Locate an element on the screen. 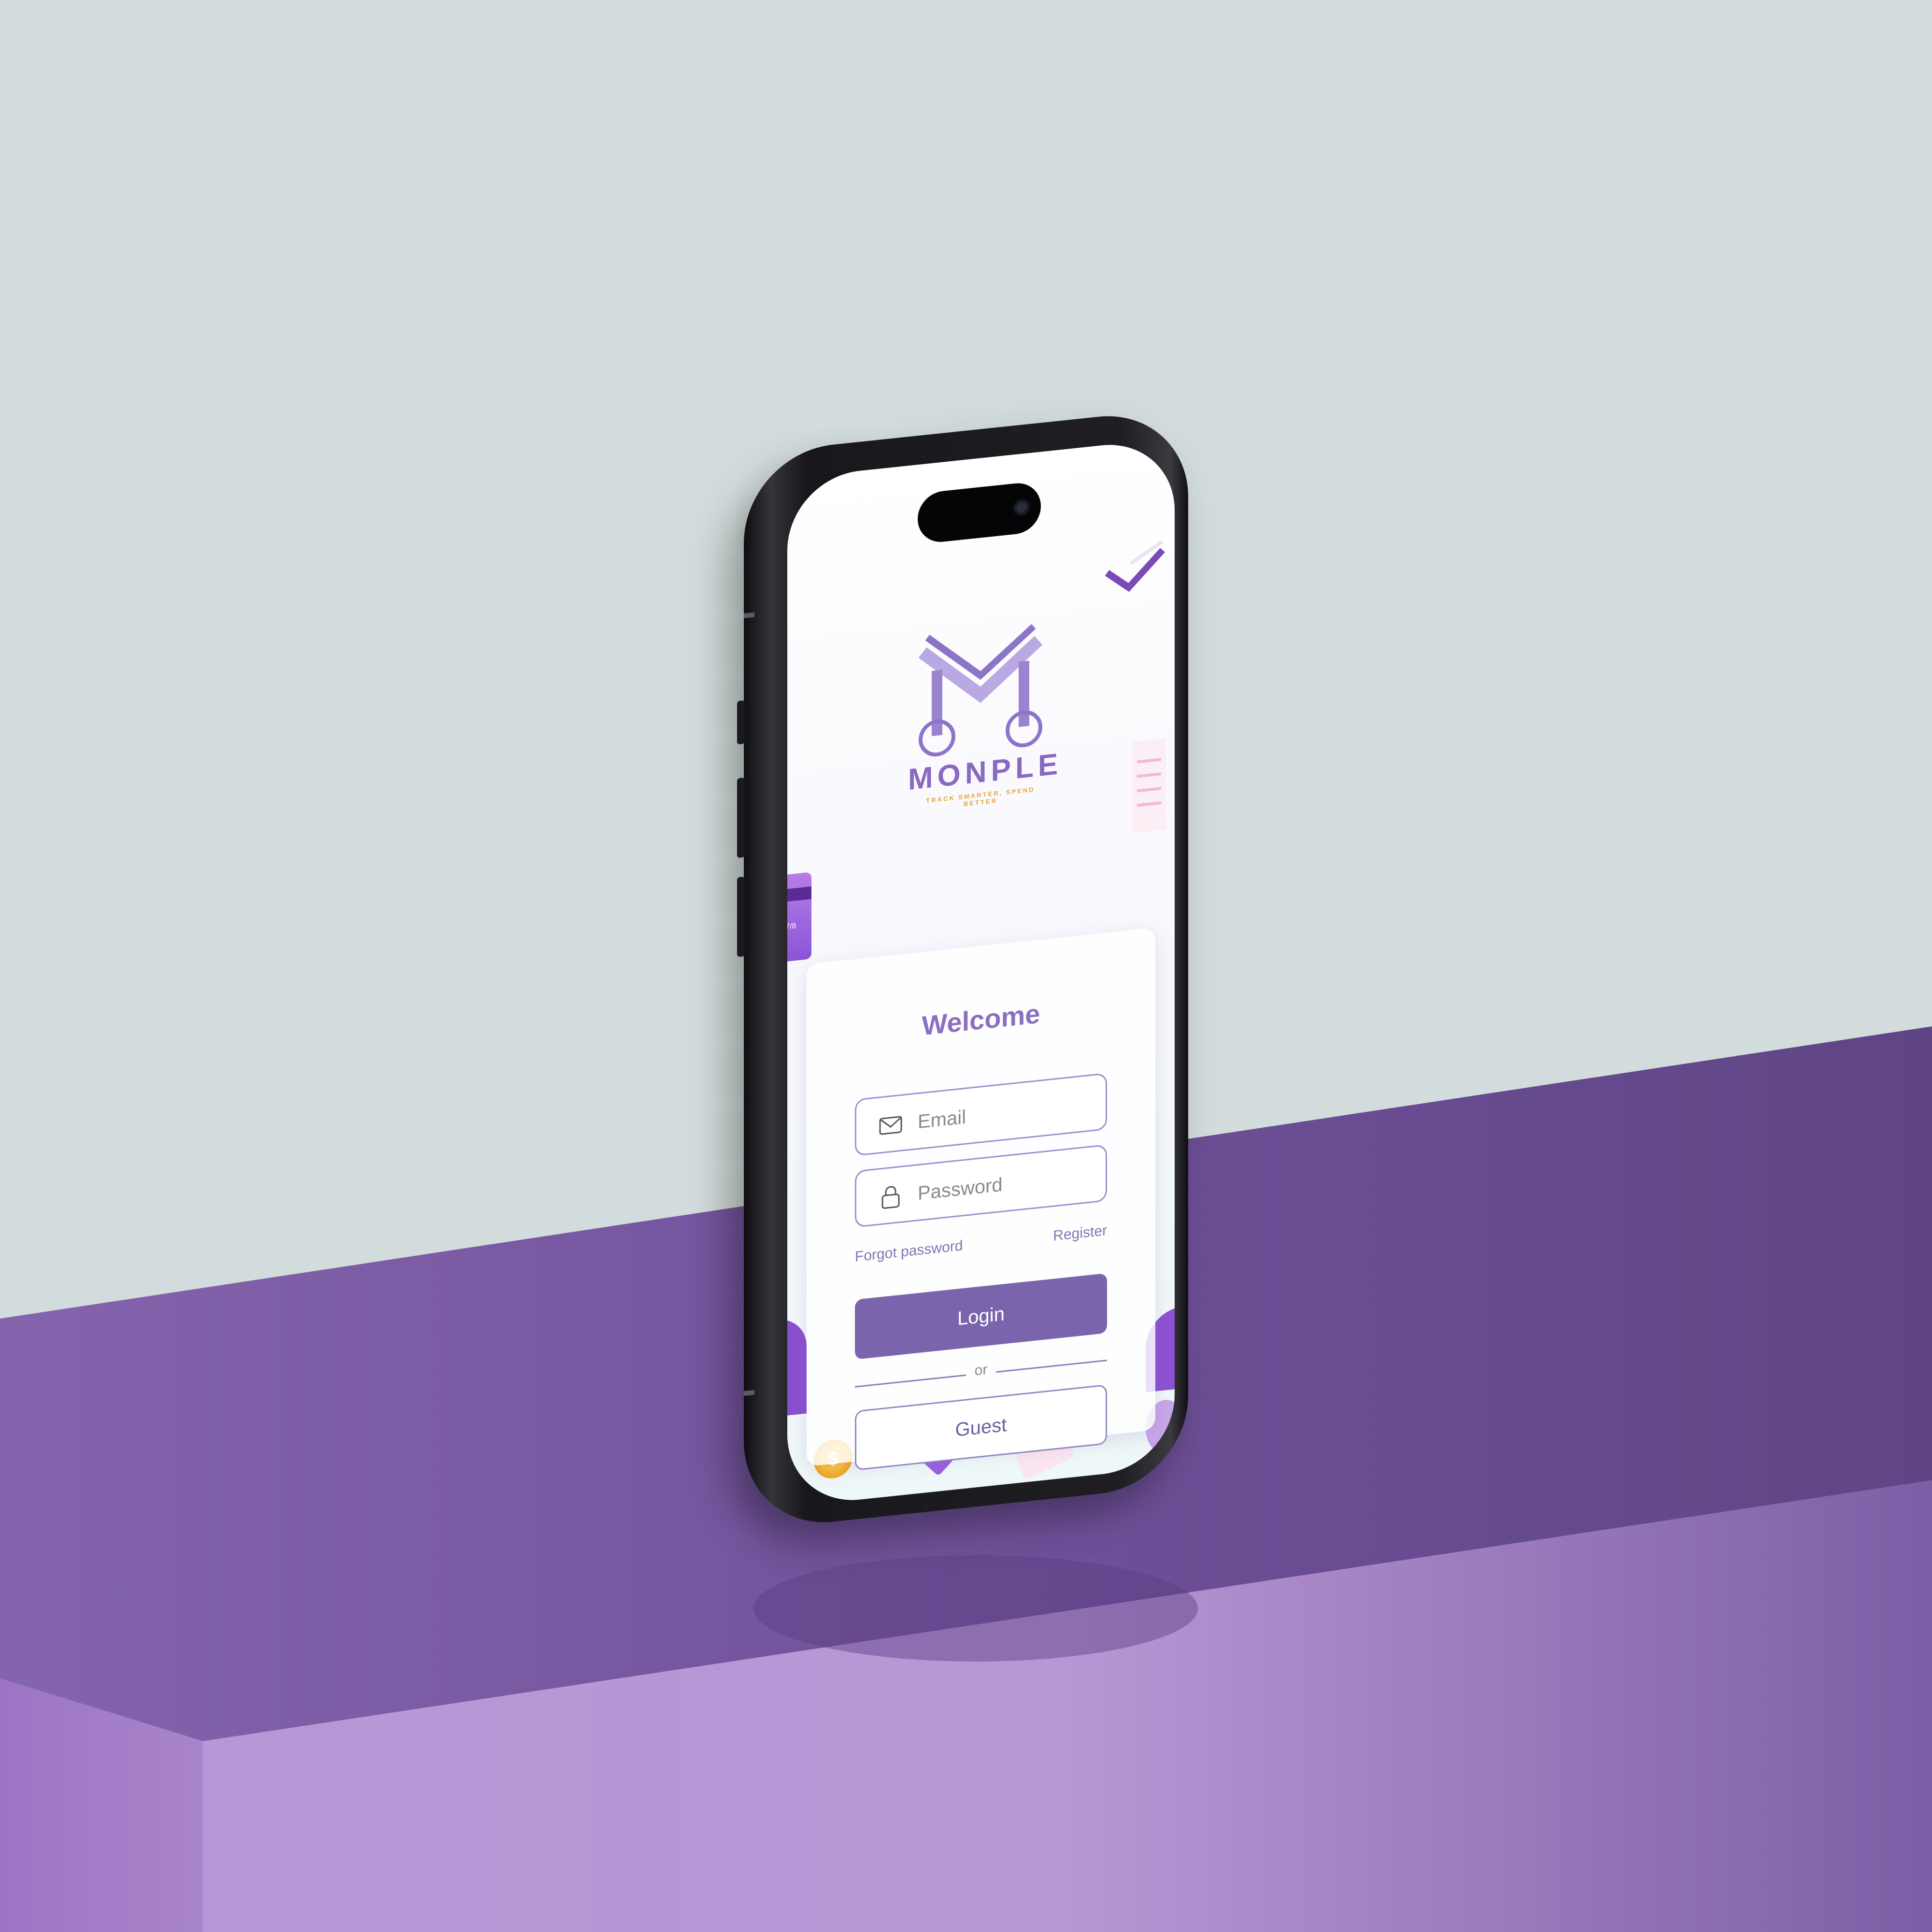 This screenshot has width=1932, height=1932. monple-m-icon is located at coordinates (980, 690).